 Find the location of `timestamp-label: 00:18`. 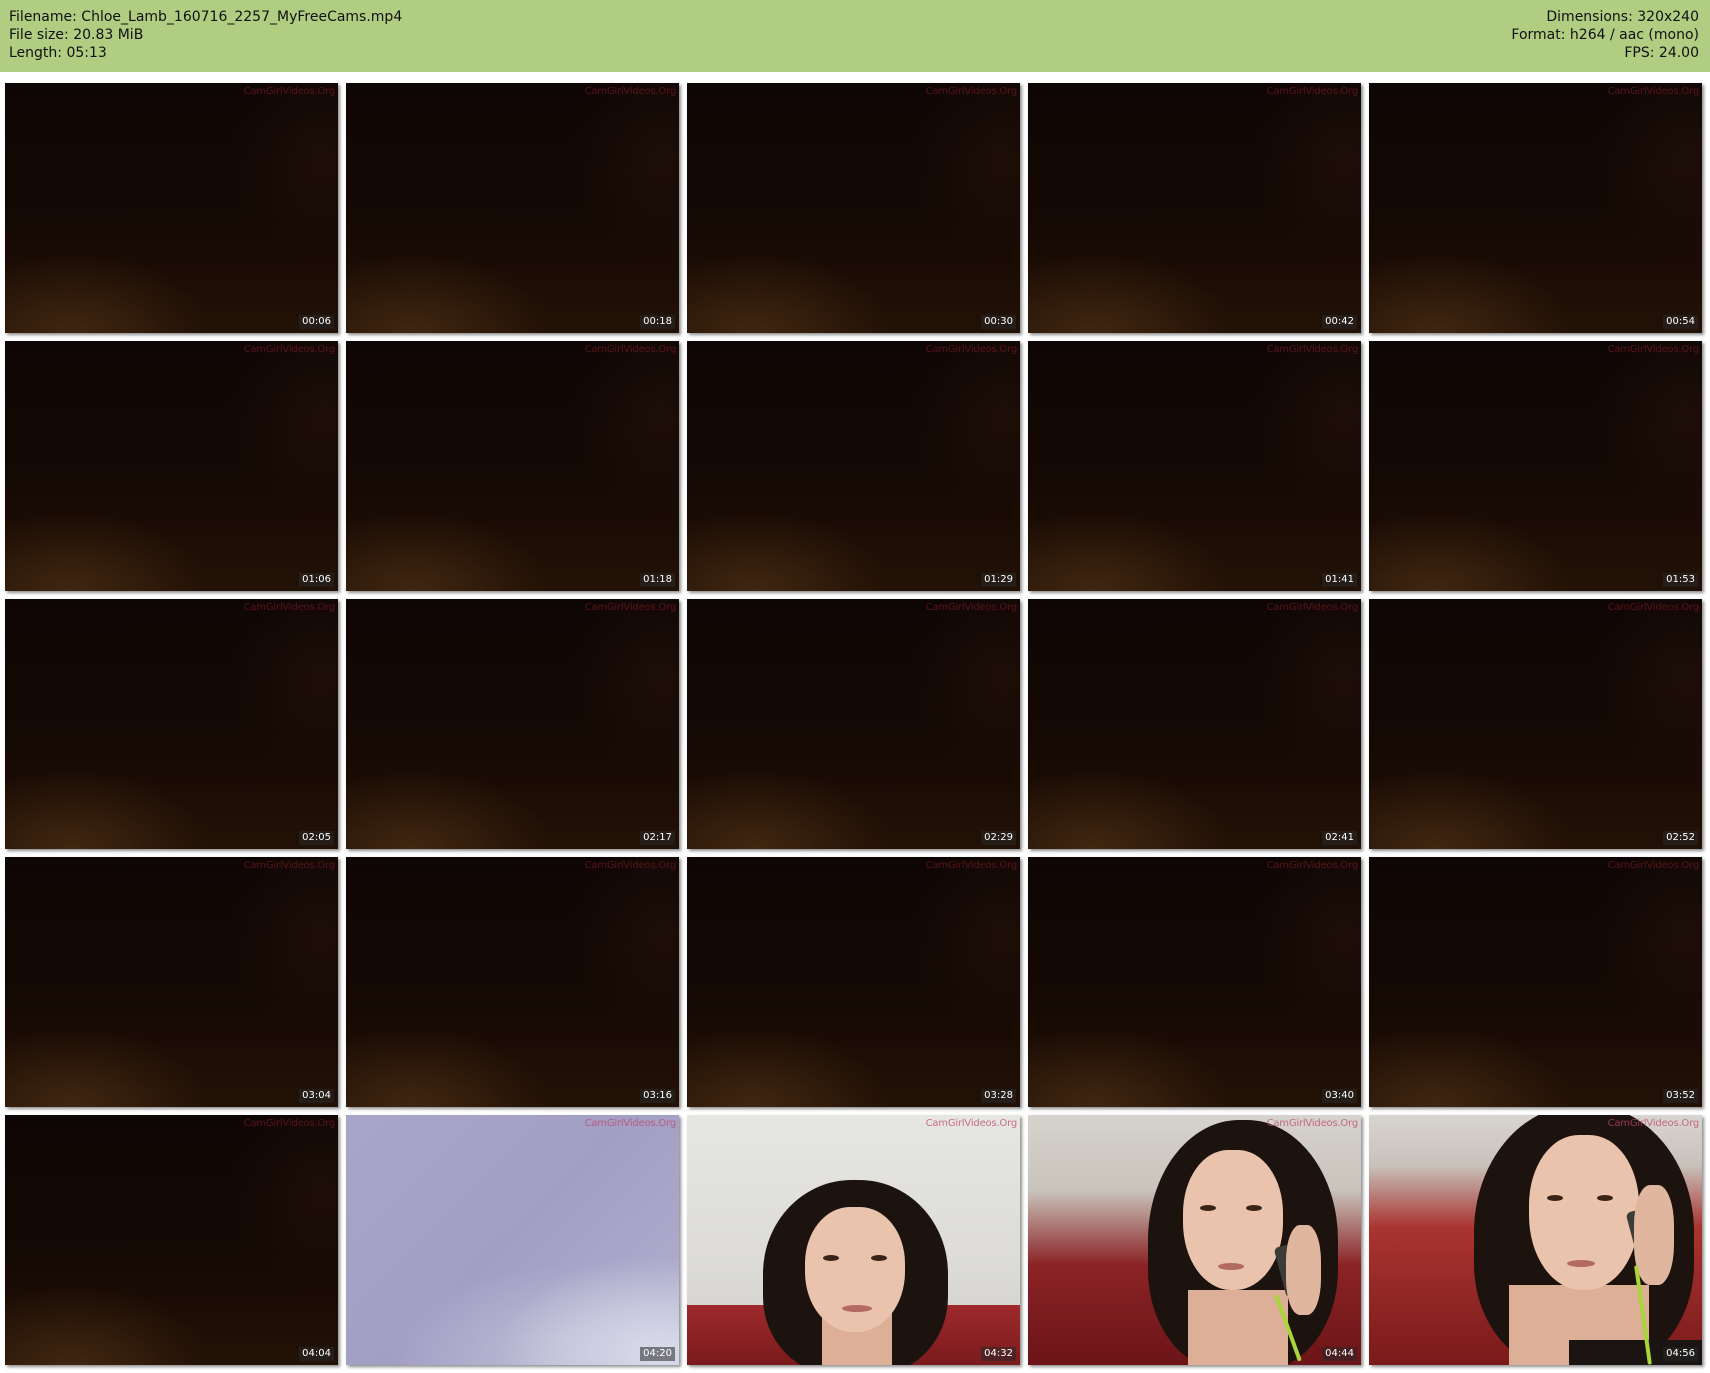

timestamp-label: 00:18 is located at coordinates (657, 322).